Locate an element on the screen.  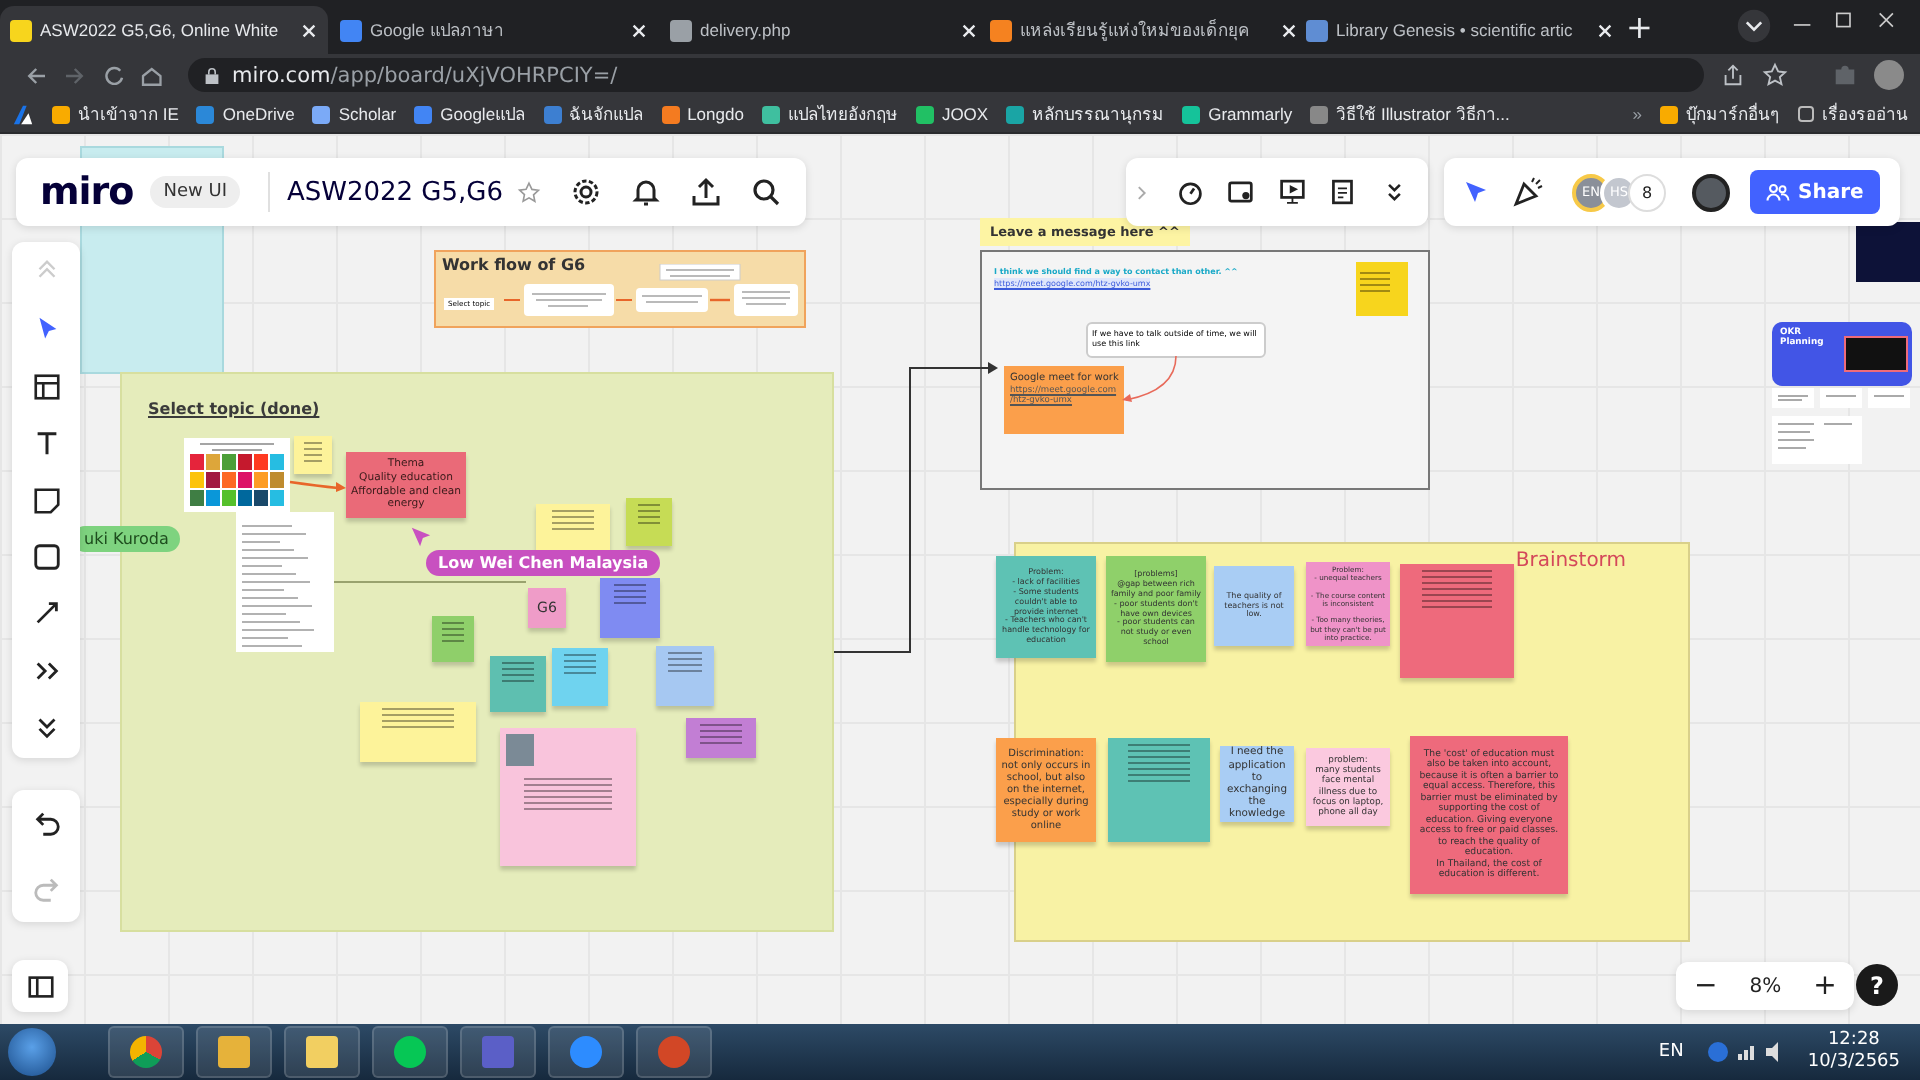
language-indicator: EN is located at coordinates (1671, 1052).